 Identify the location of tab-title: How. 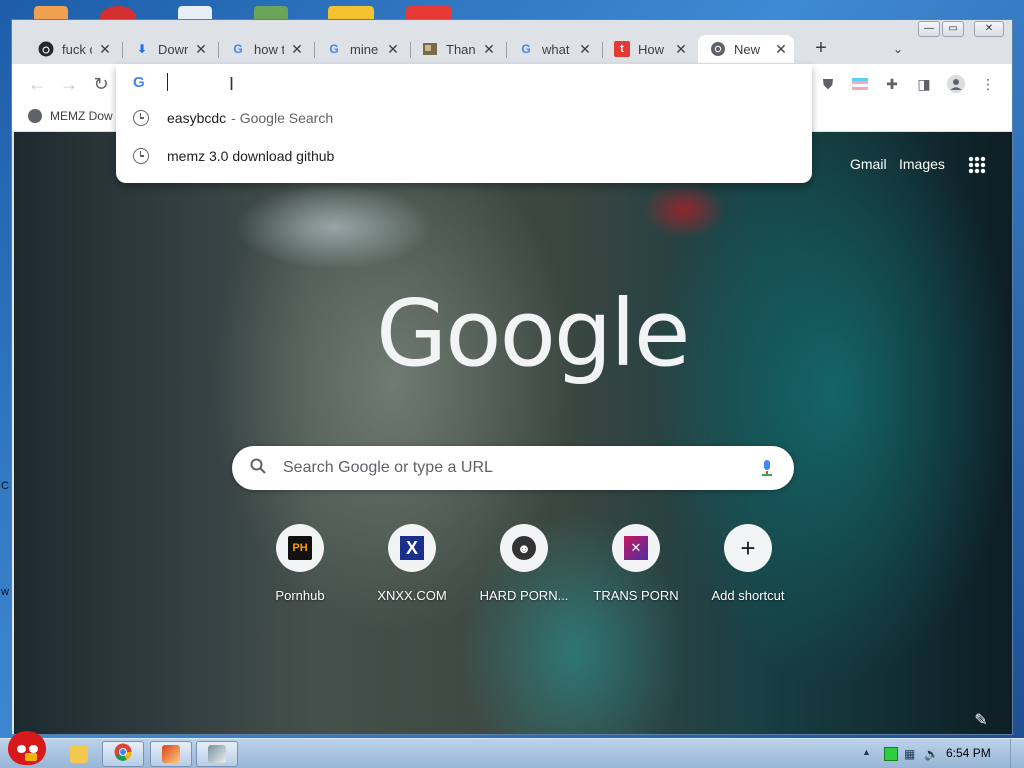
(651, 49).